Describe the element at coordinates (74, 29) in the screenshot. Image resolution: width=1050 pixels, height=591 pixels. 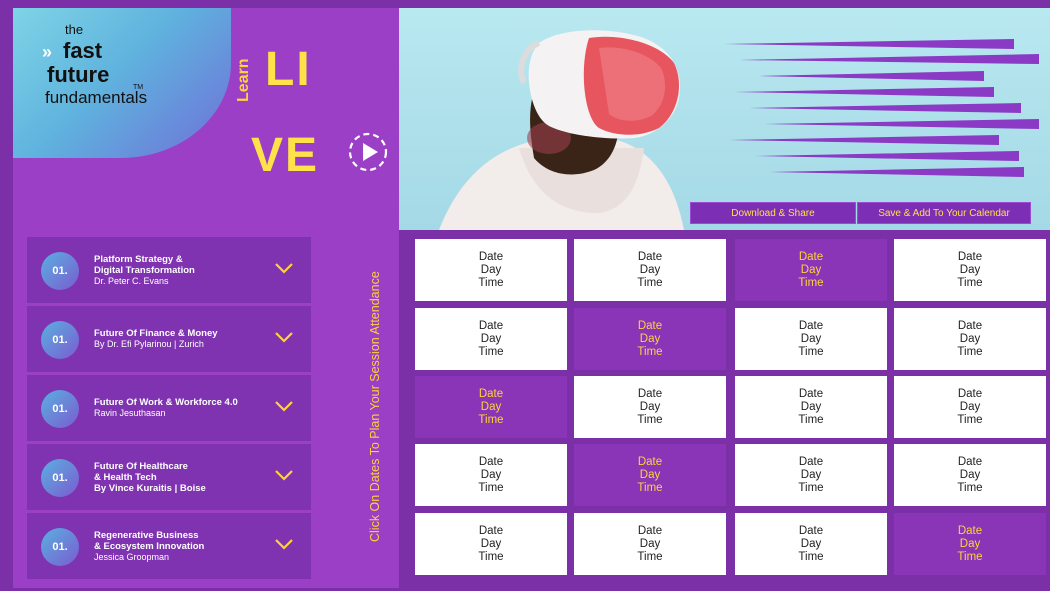
I see `logo-the-text: the` at that location.